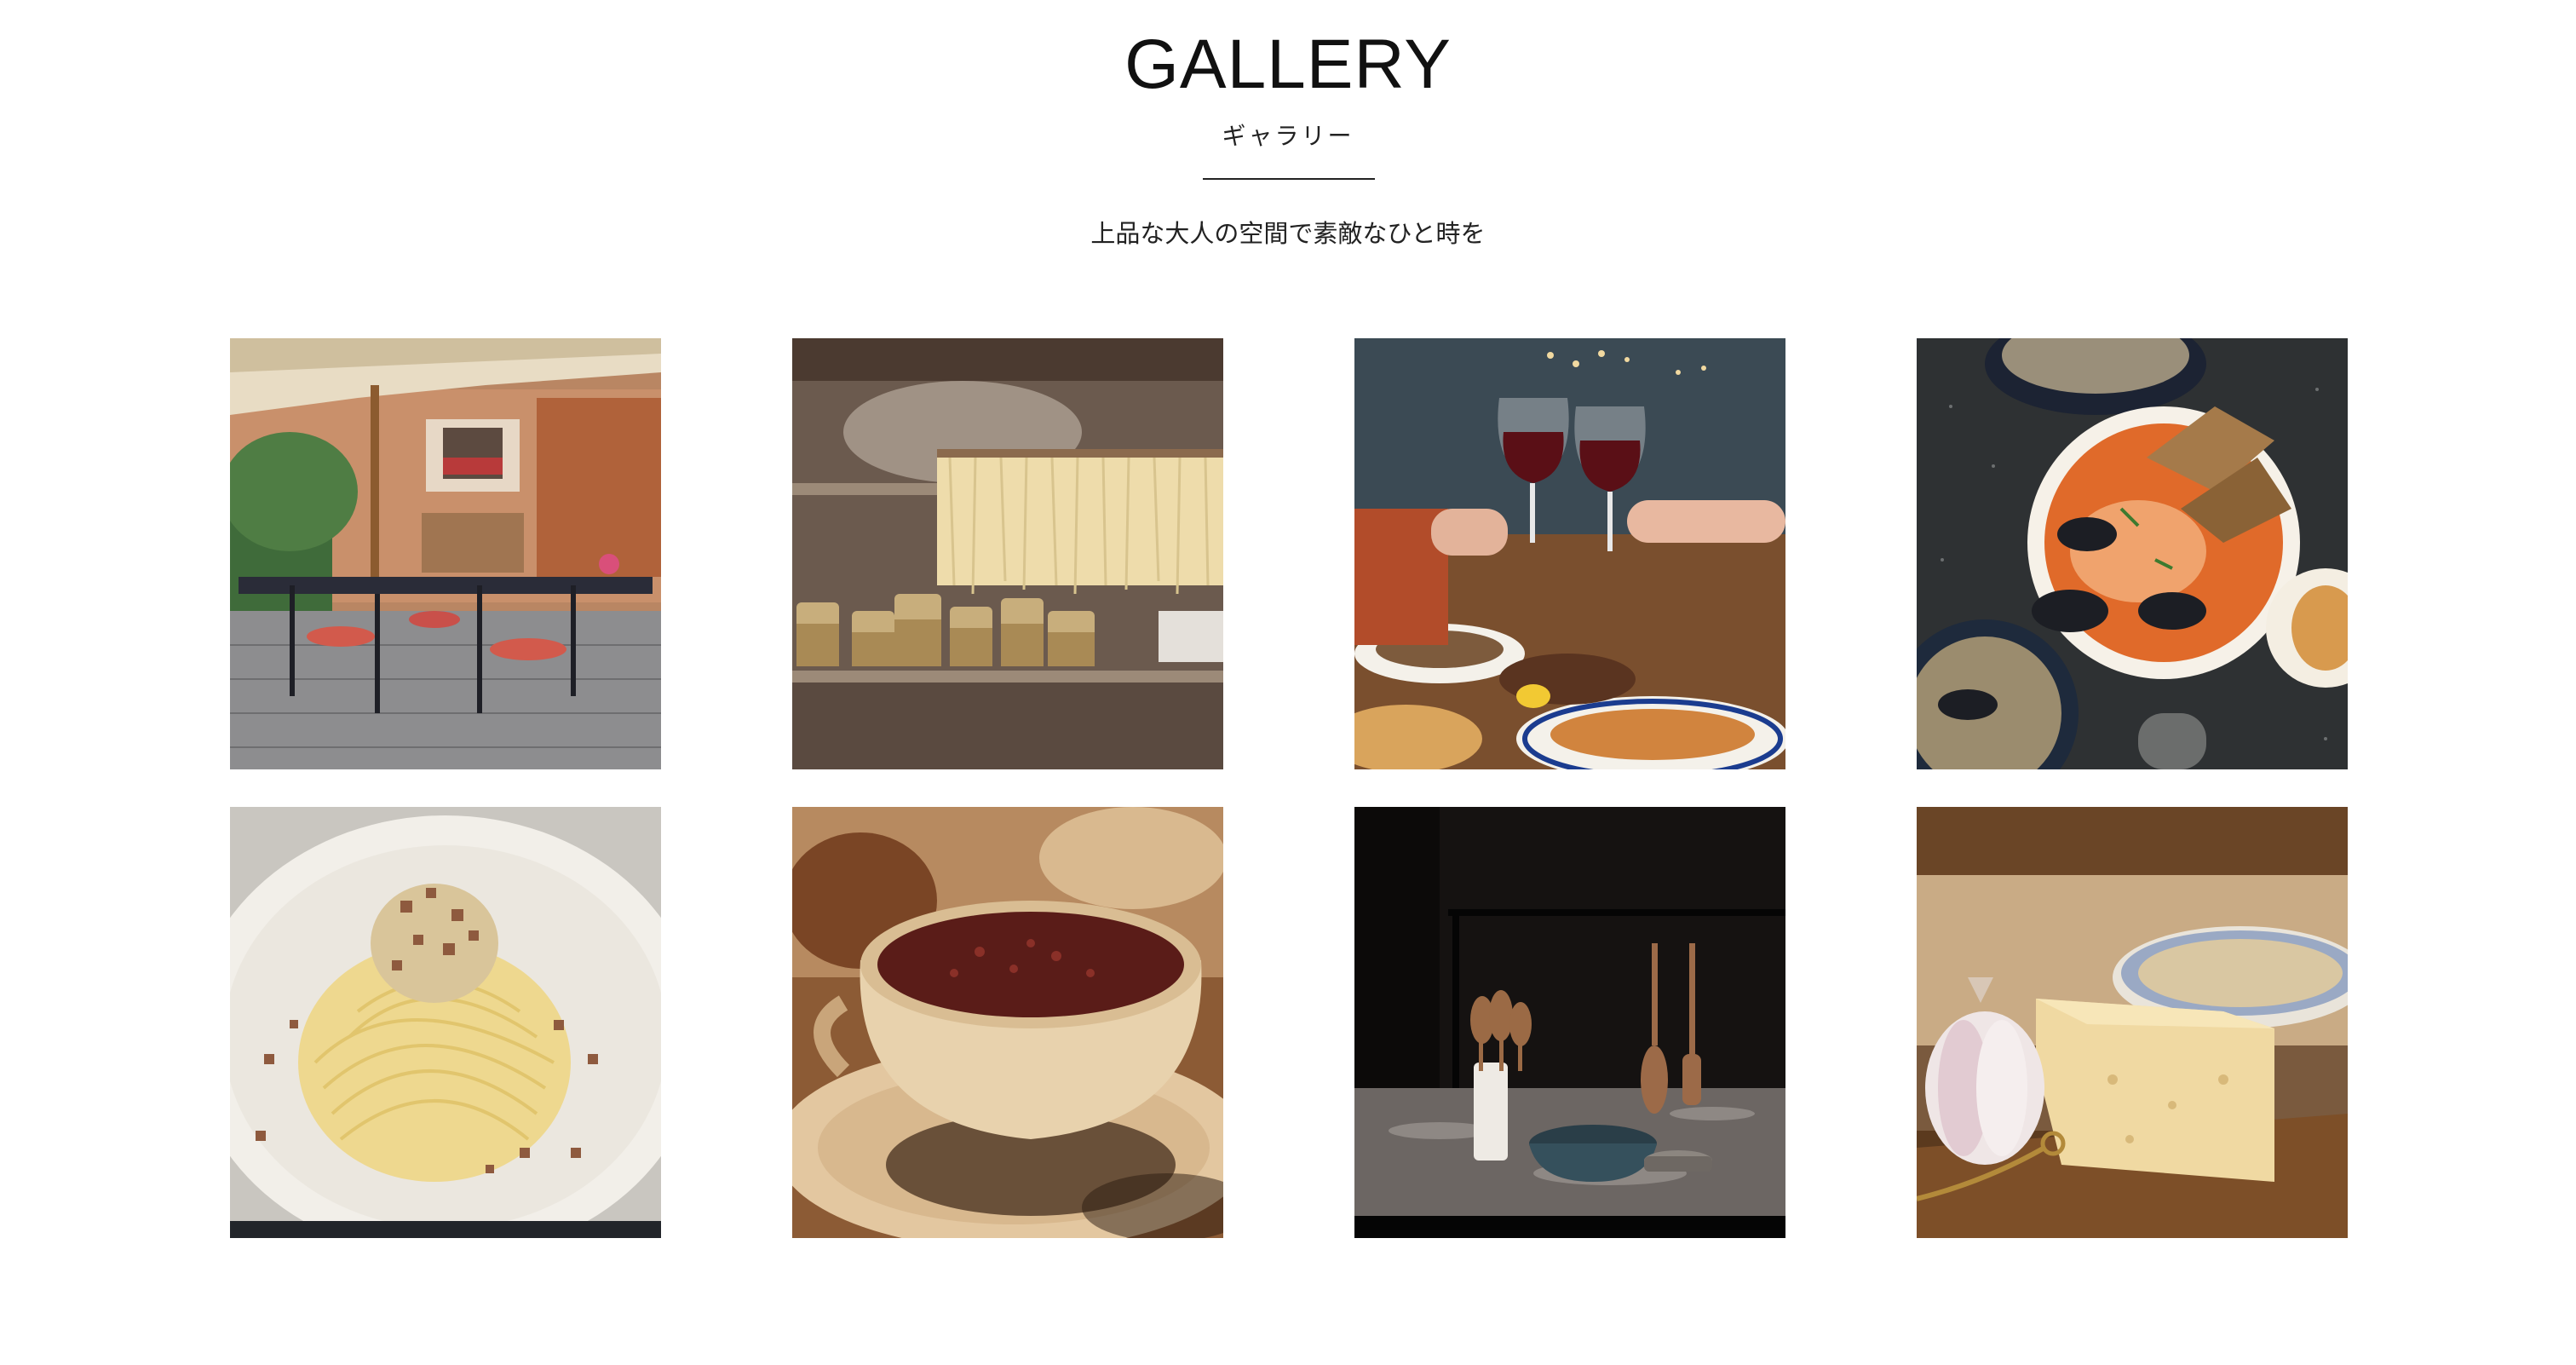 The image size is (2576, 1365). I want to click on garlic-parmesan-photo, so click(2132, 1022).